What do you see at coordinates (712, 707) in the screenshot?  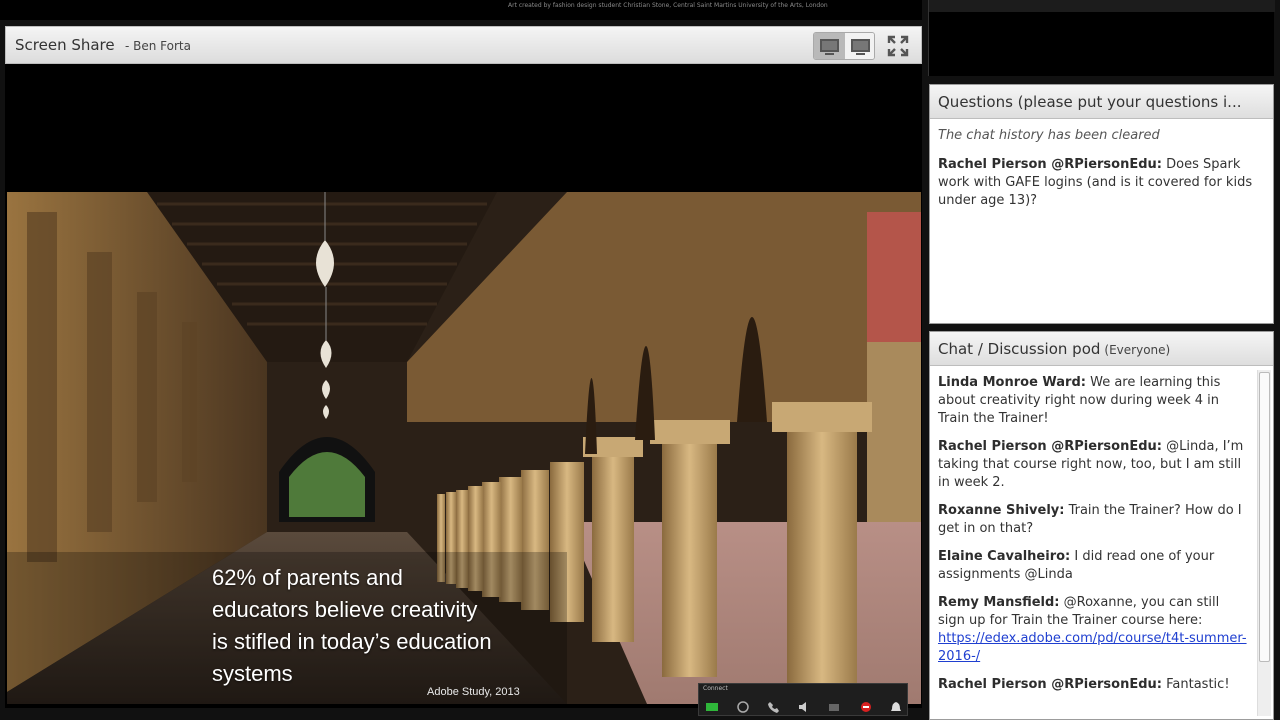 I see `status-icon` at bounding box center [712, 707].